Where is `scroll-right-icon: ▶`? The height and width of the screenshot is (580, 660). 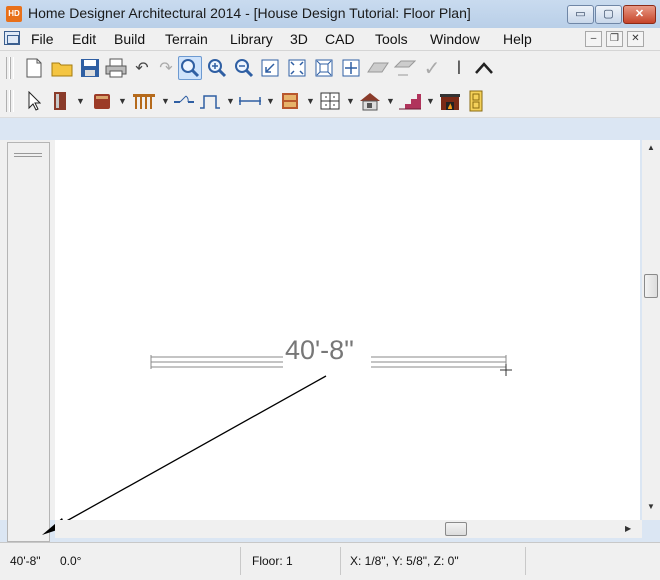
scroll-right-icon: ▶ is located at coordinates (628, 528).